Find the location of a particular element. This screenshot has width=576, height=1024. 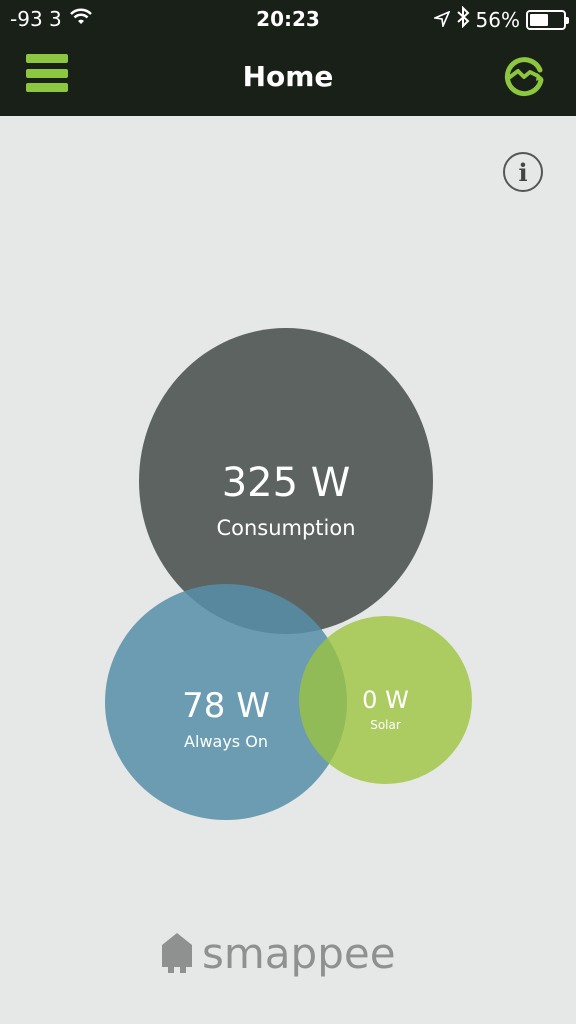

info-icon: i is located at coordinates (523, 172).